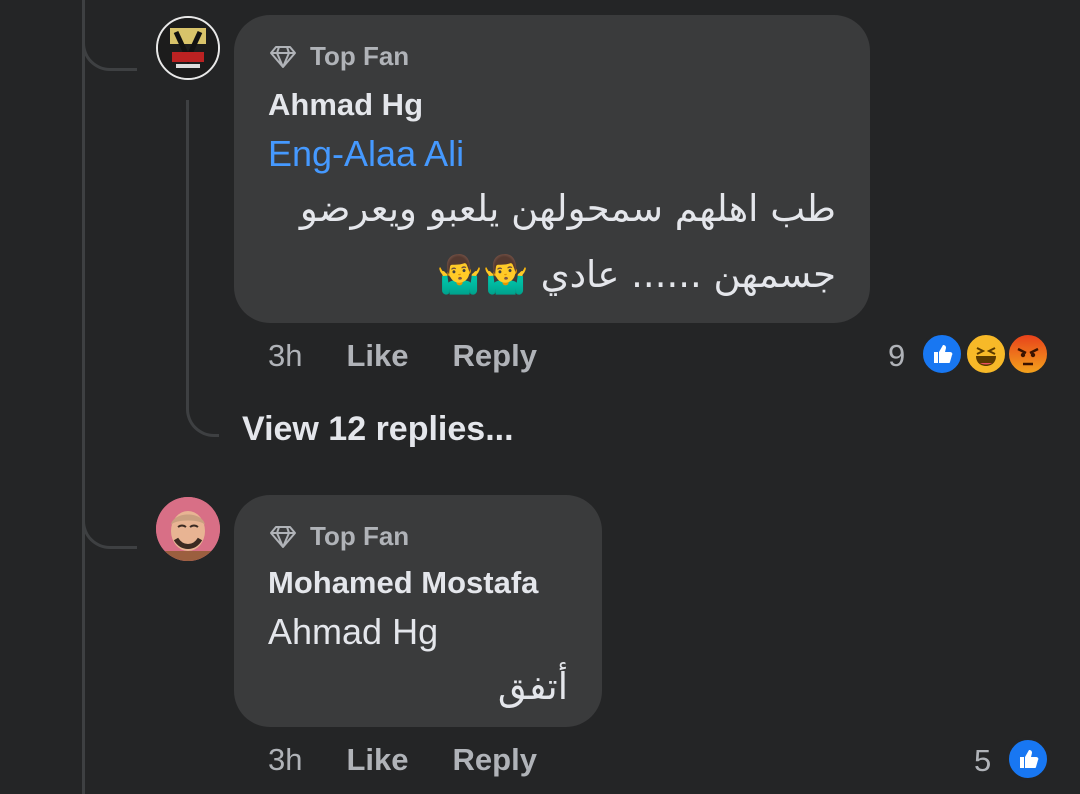  What do you see at coordinates (567, 208) in the screenshot?
I see `comment-text-line-1: طب اهلهم سمحولهن يلعبو ويعرضو` at bounding box center [567, 208].